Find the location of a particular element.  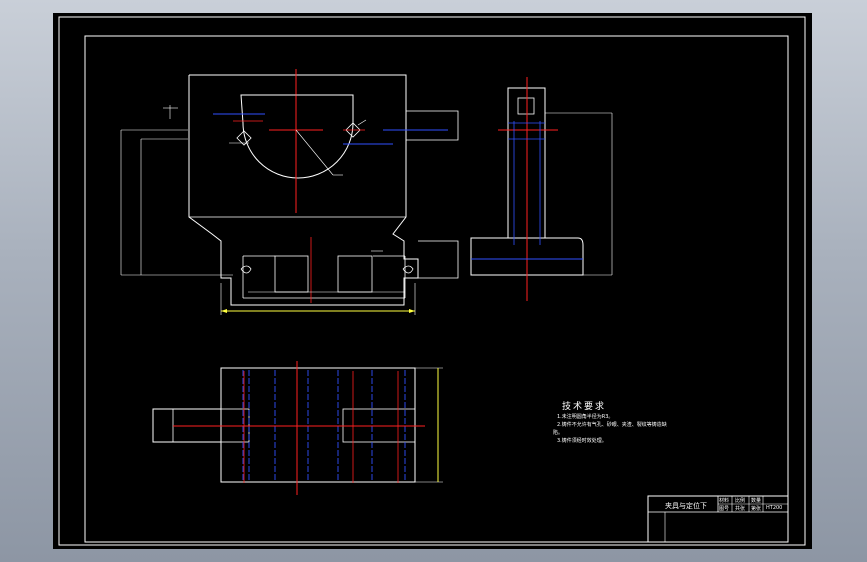

title-block-part-name: 夹具与定位下 is located at coordinates (686, 506).